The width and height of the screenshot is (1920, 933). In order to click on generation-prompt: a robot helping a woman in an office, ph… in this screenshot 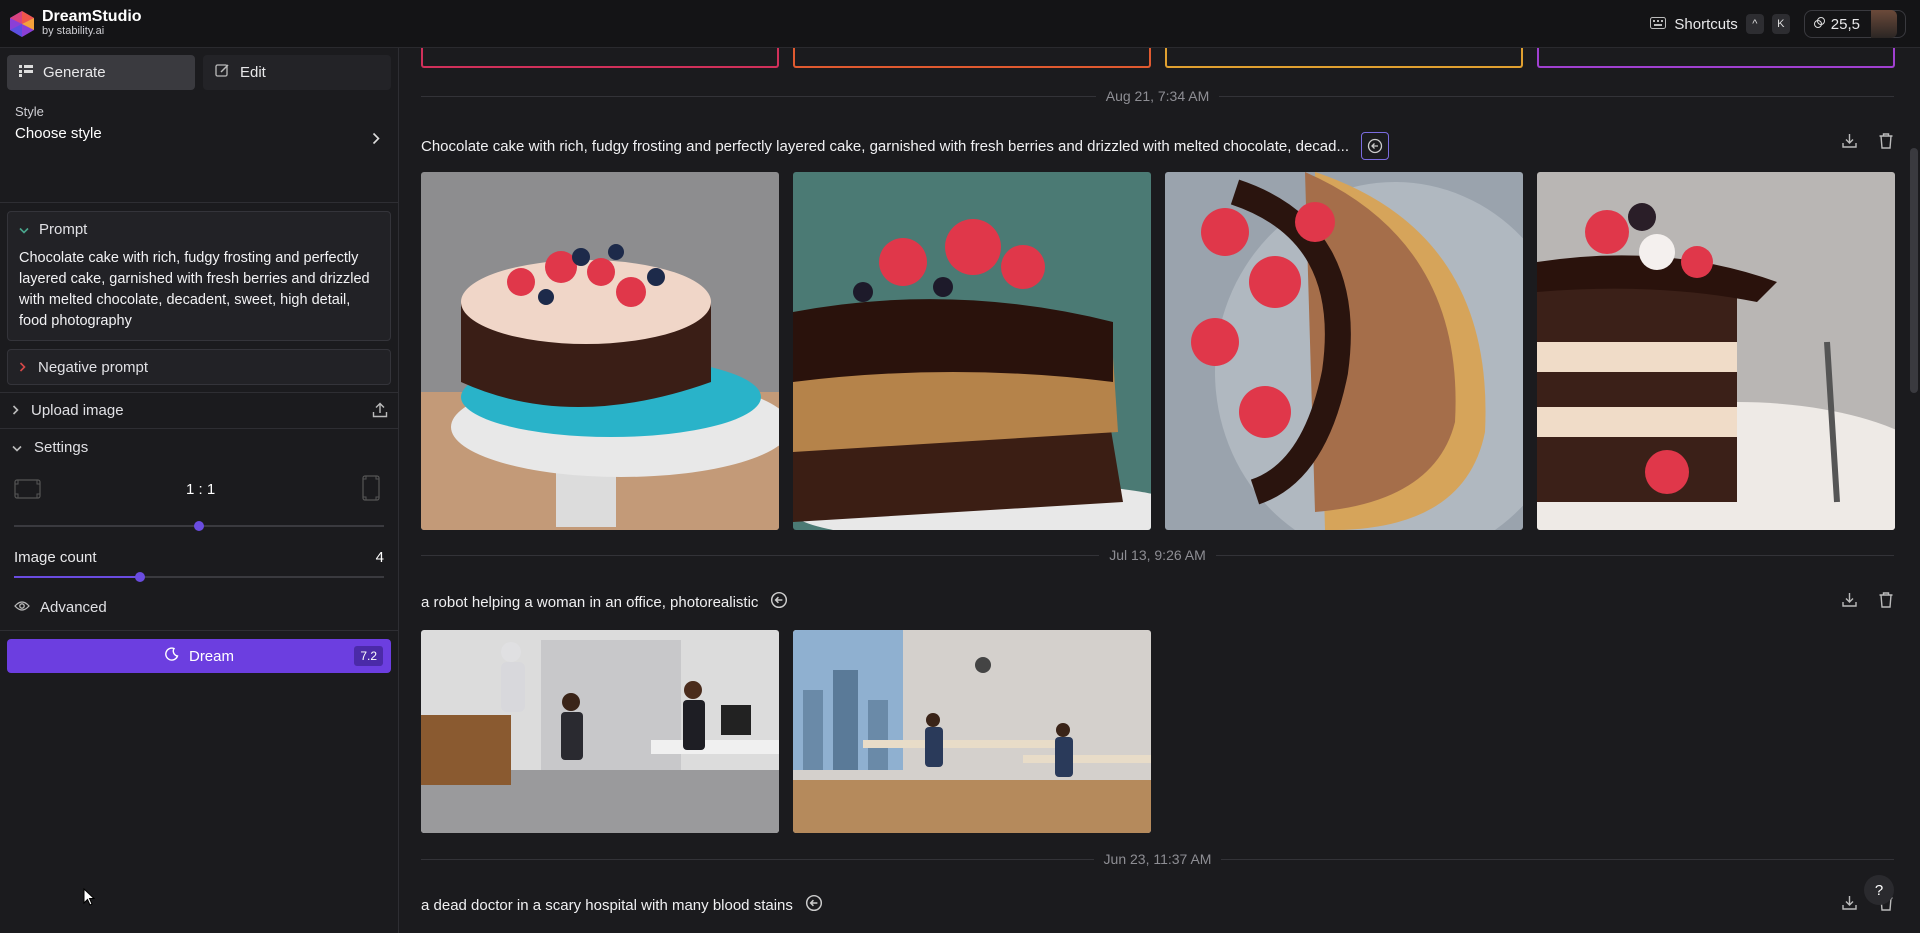, I will do `click(604, 602)`.